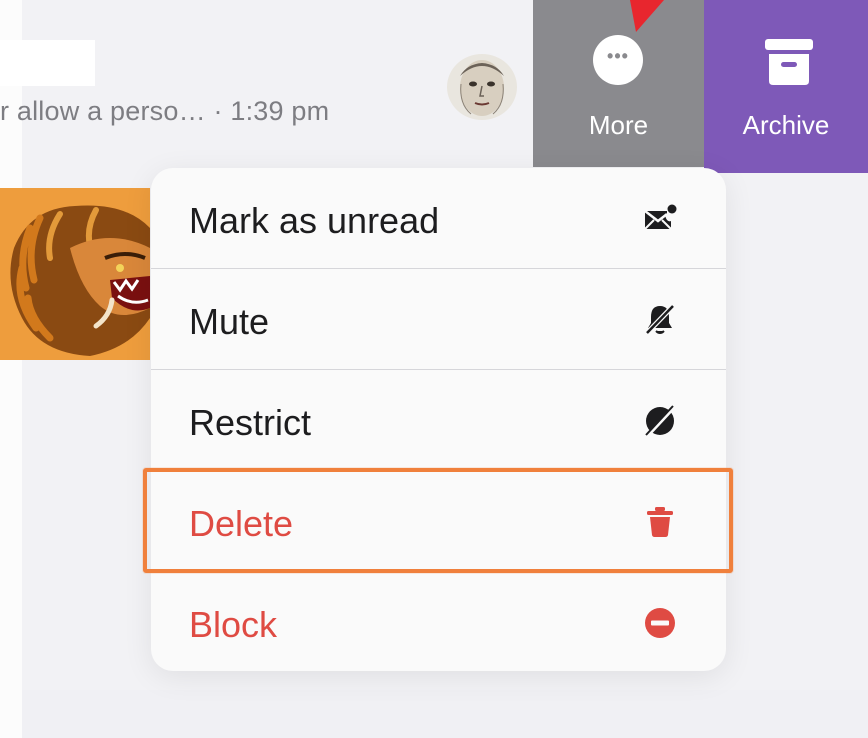  I want to click on restrict-slash-icon, so click(660, 421).